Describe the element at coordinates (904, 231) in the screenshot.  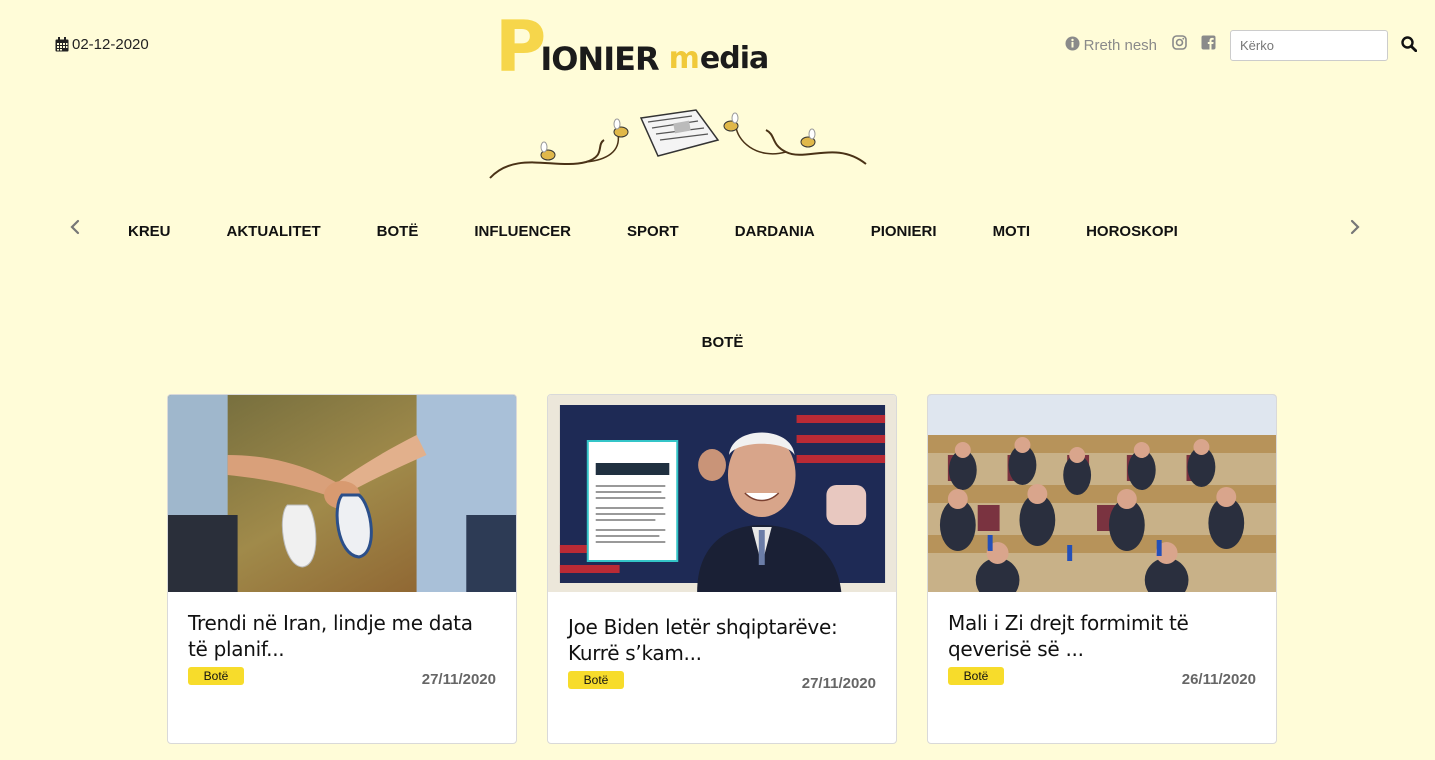
I see `nav-item-pionieri: PIONIERI` at that location.